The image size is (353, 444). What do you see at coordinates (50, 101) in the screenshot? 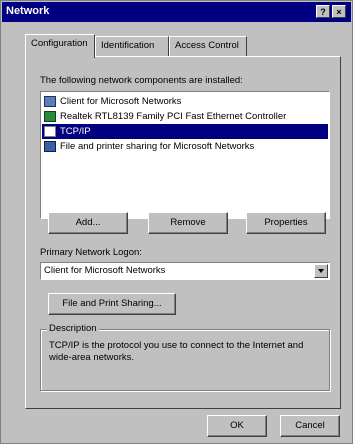
I see `network-client-icon` at bounding box center [50, 101].